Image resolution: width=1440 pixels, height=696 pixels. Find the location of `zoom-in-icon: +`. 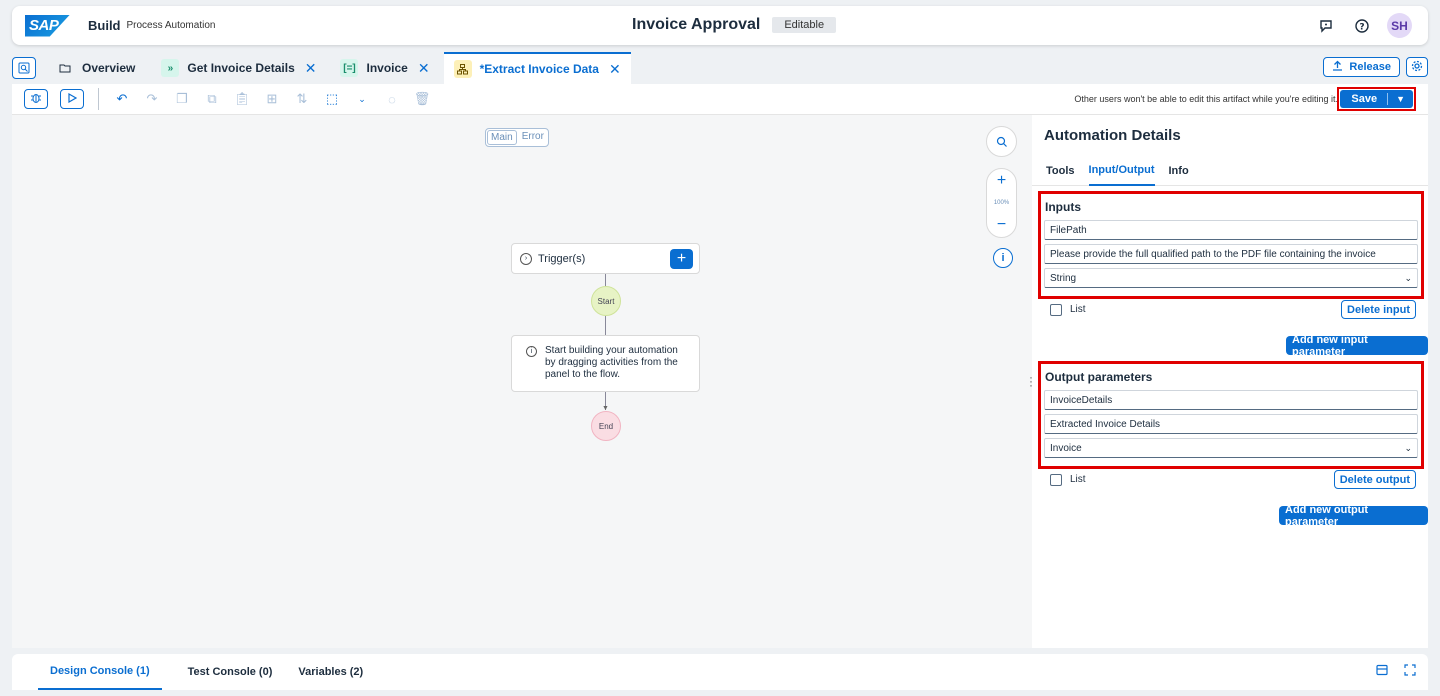

zoom-in-icon: + is located at coordinates (1001, 181).